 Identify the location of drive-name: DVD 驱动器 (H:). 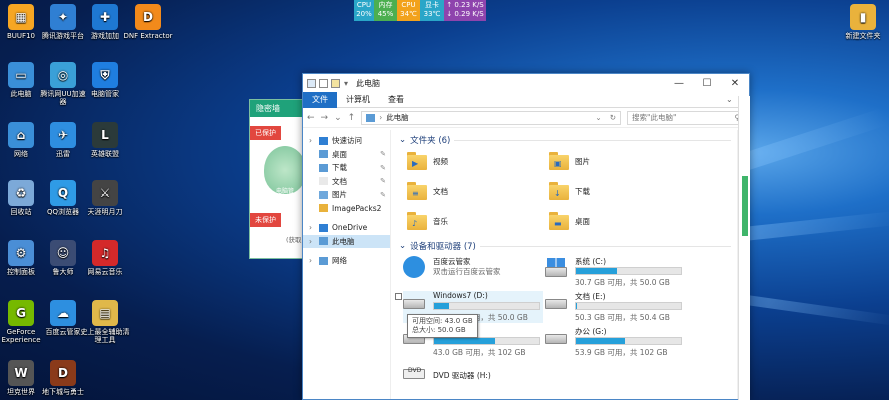
(462, 375).